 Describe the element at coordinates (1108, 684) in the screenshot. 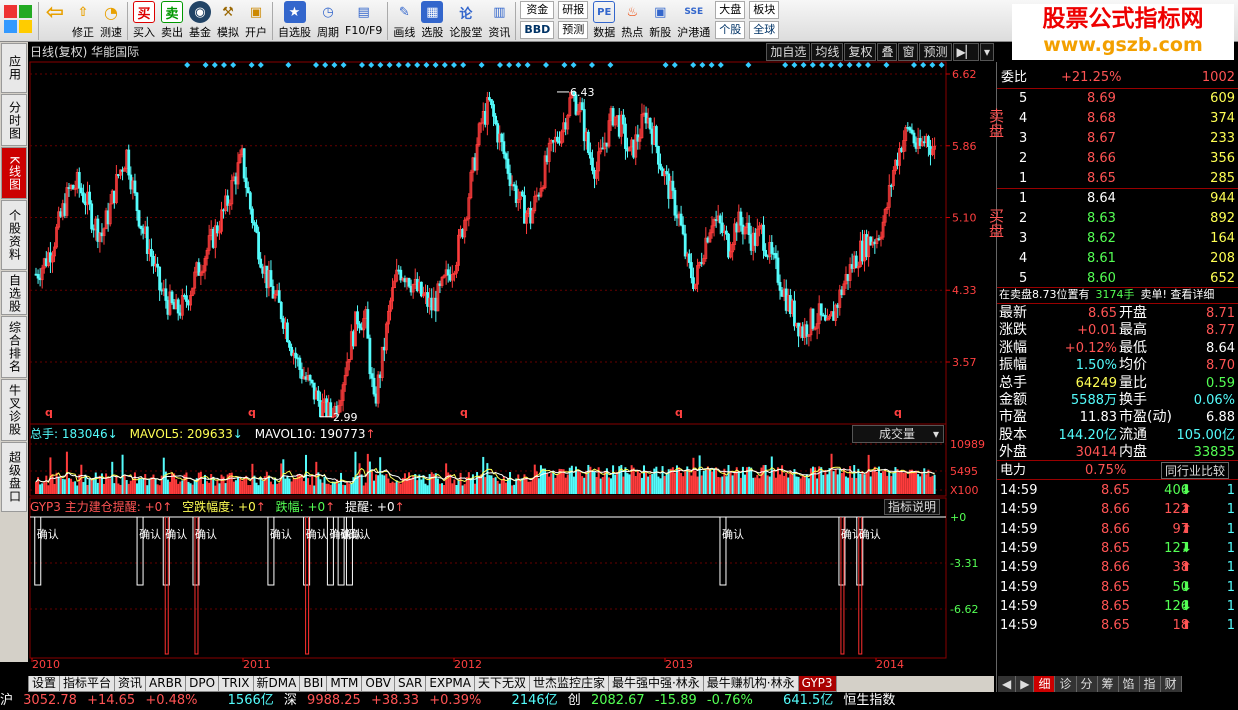

I see `right-tab-3: 筹` at that location.